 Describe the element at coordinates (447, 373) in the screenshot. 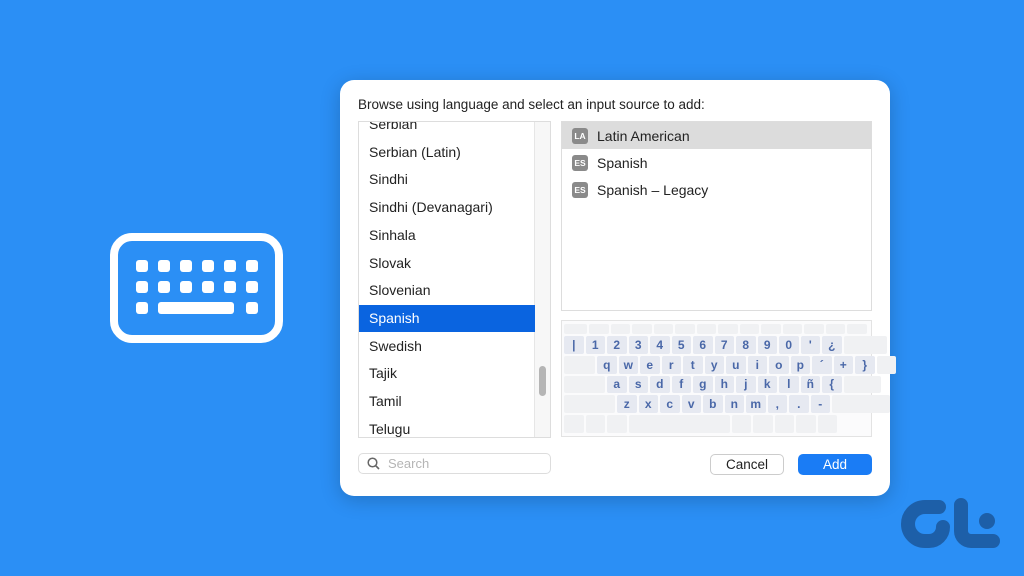

I see `language-item: Tajik` at that location.